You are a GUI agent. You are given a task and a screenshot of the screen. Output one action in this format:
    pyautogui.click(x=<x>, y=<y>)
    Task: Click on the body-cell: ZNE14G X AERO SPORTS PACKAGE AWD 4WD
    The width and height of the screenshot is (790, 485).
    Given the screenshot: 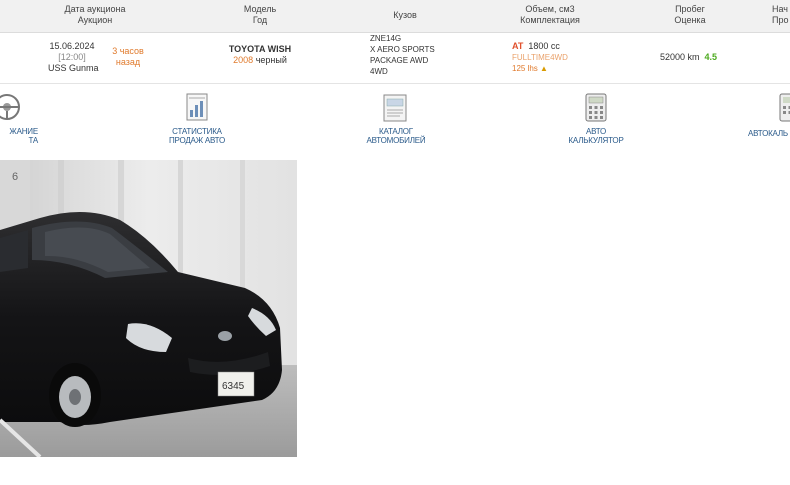 What is the action you would take?
    pyautogui.click(x=402, y=55)
    